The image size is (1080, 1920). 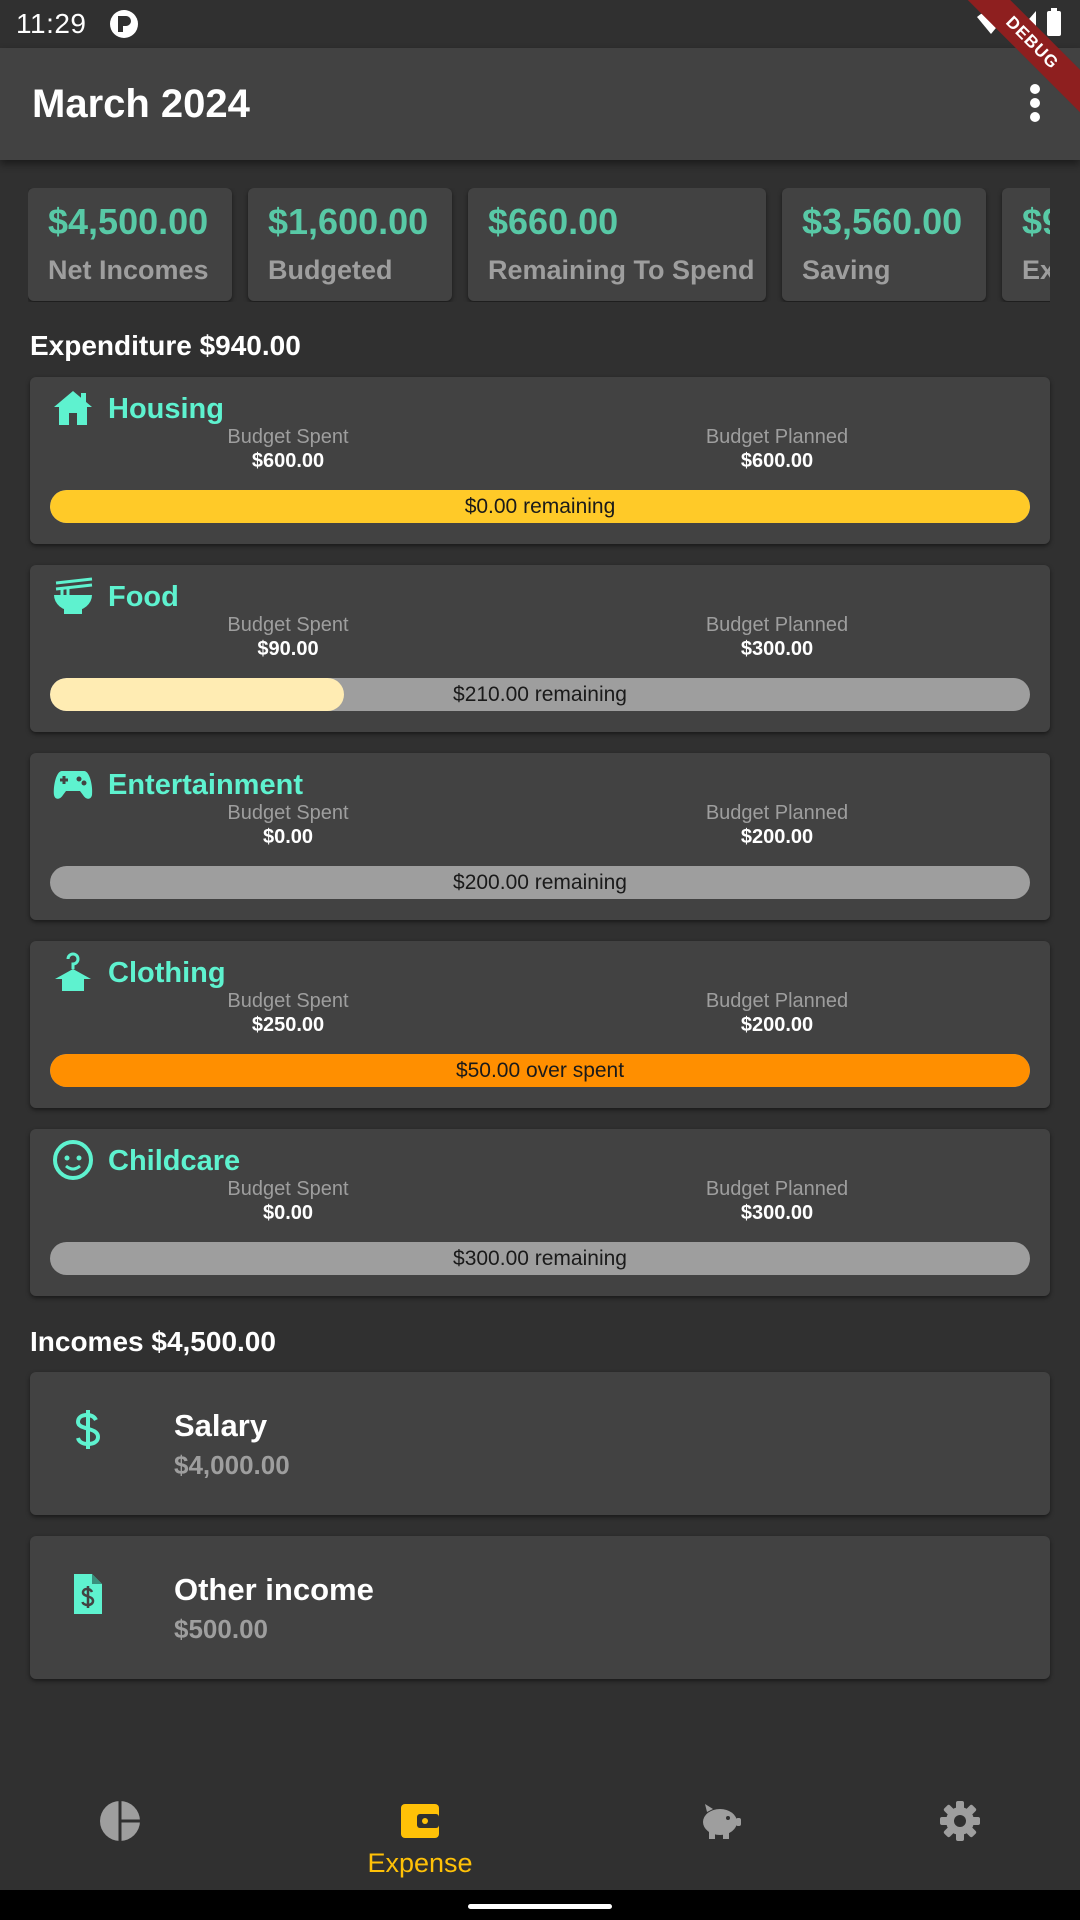 What do you see at coordinates (232, 1465) in the screenshot?
I see `income-amount: $4,000.00` at bounding box center [232, 1465].